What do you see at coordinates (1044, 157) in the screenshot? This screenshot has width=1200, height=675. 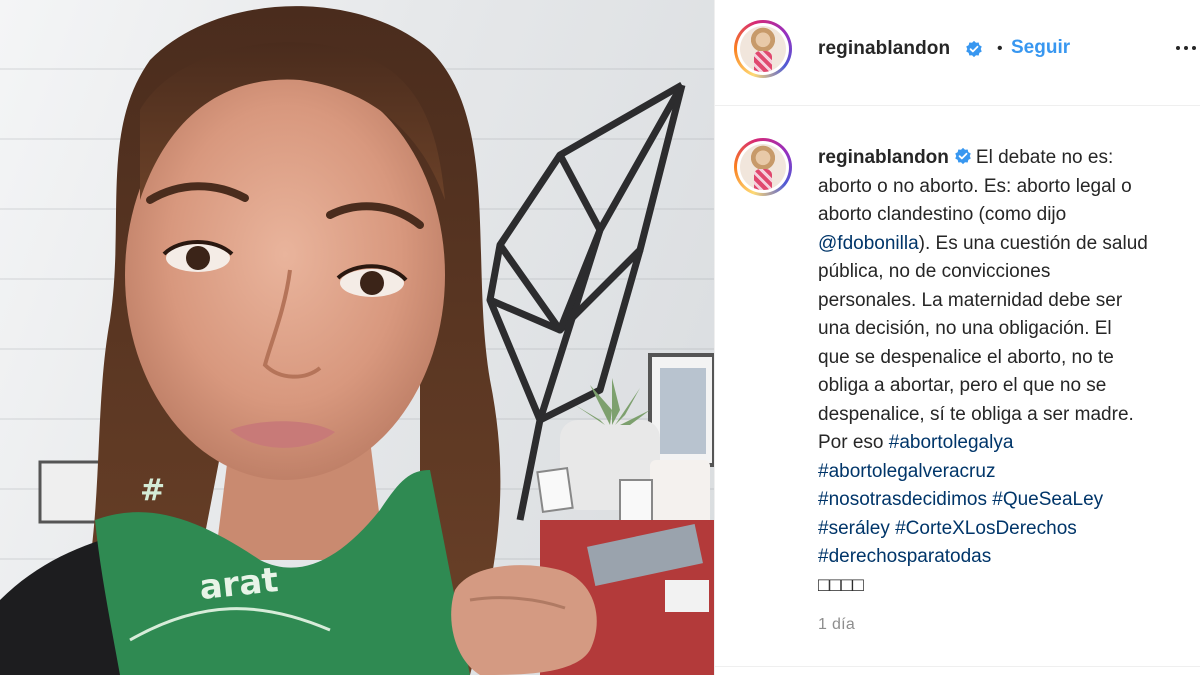 I see `caption-line: El debate no es:` at bounding box center [1044, 157].